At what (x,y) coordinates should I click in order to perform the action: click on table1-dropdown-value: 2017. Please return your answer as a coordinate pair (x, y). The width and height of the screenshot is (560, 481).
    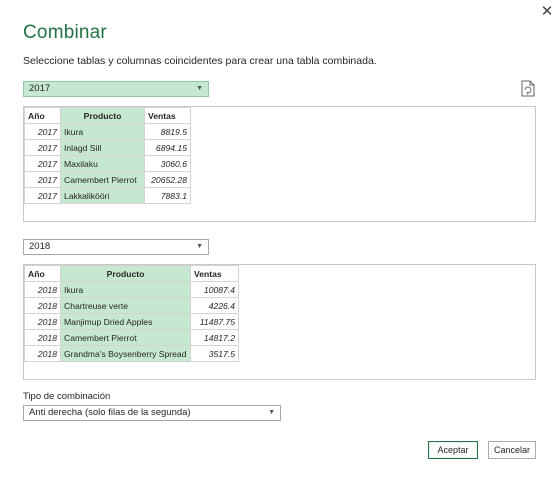
    Looking at the image, I should click on (40, 88).